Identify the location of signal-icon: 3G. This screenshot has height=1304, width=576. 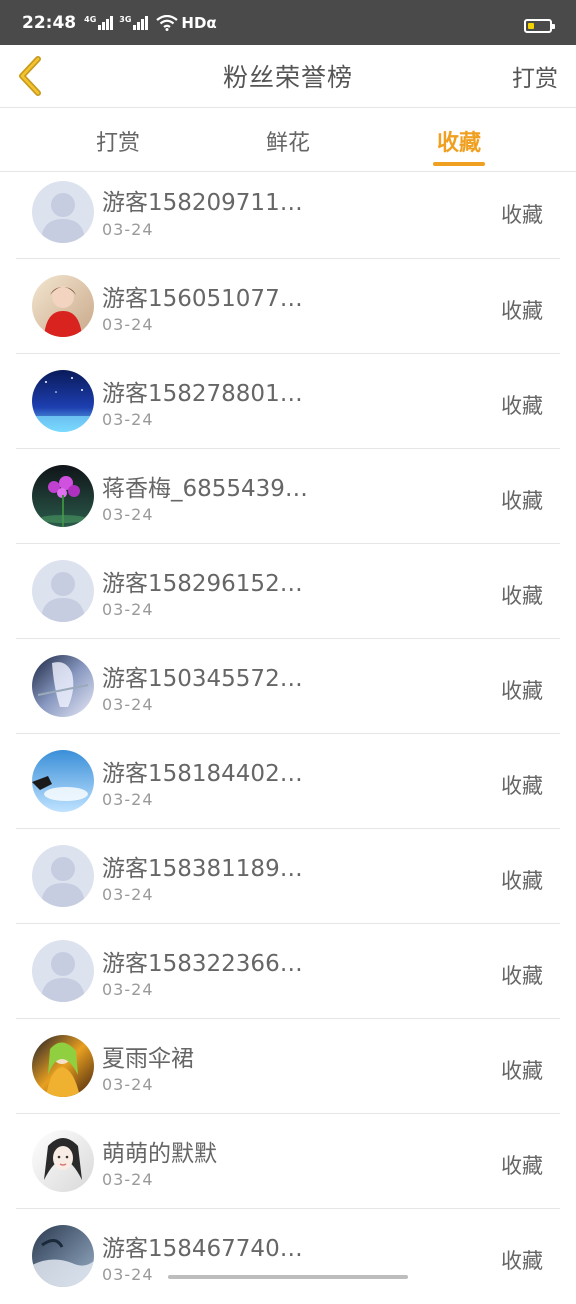
(134, 22).